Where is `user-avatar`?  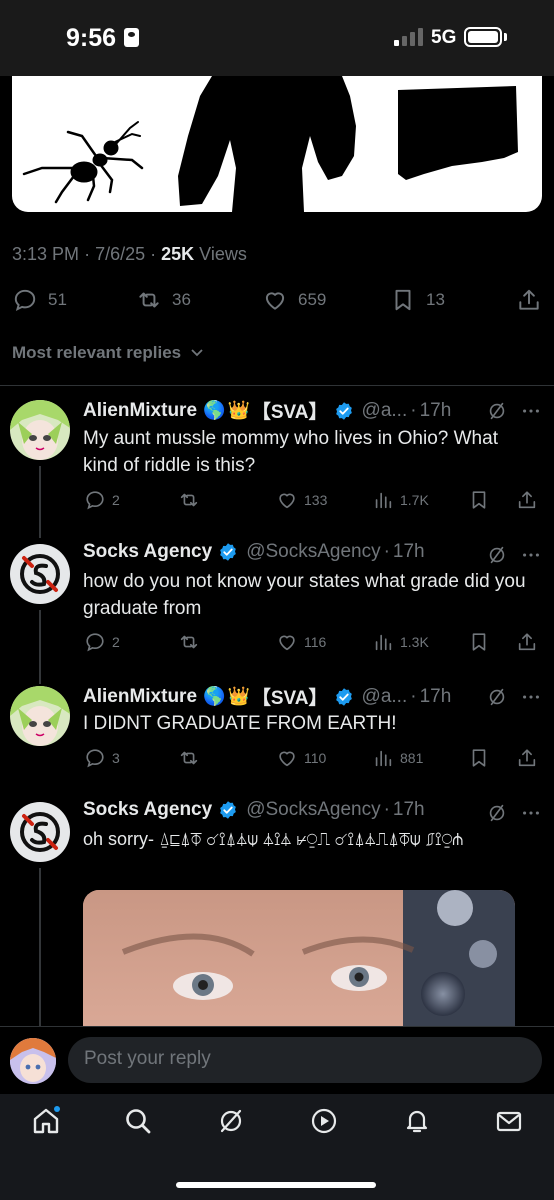
user-avatar is located at coordinates (33, 1061).